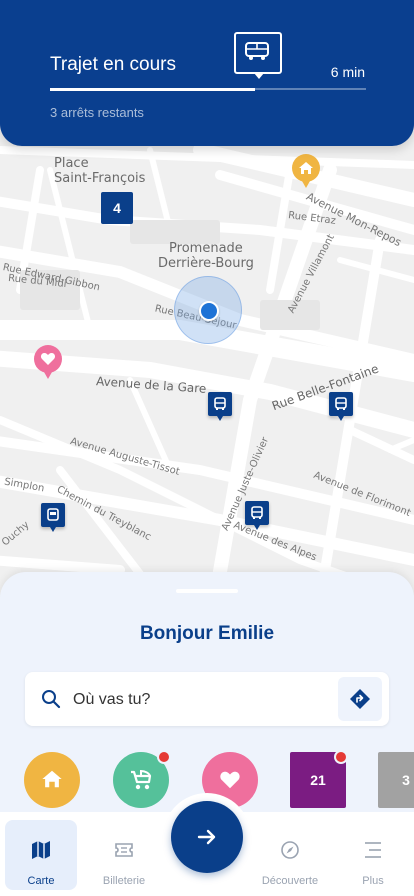  I want to click on tab-carte: Carte, so click(41, 855).